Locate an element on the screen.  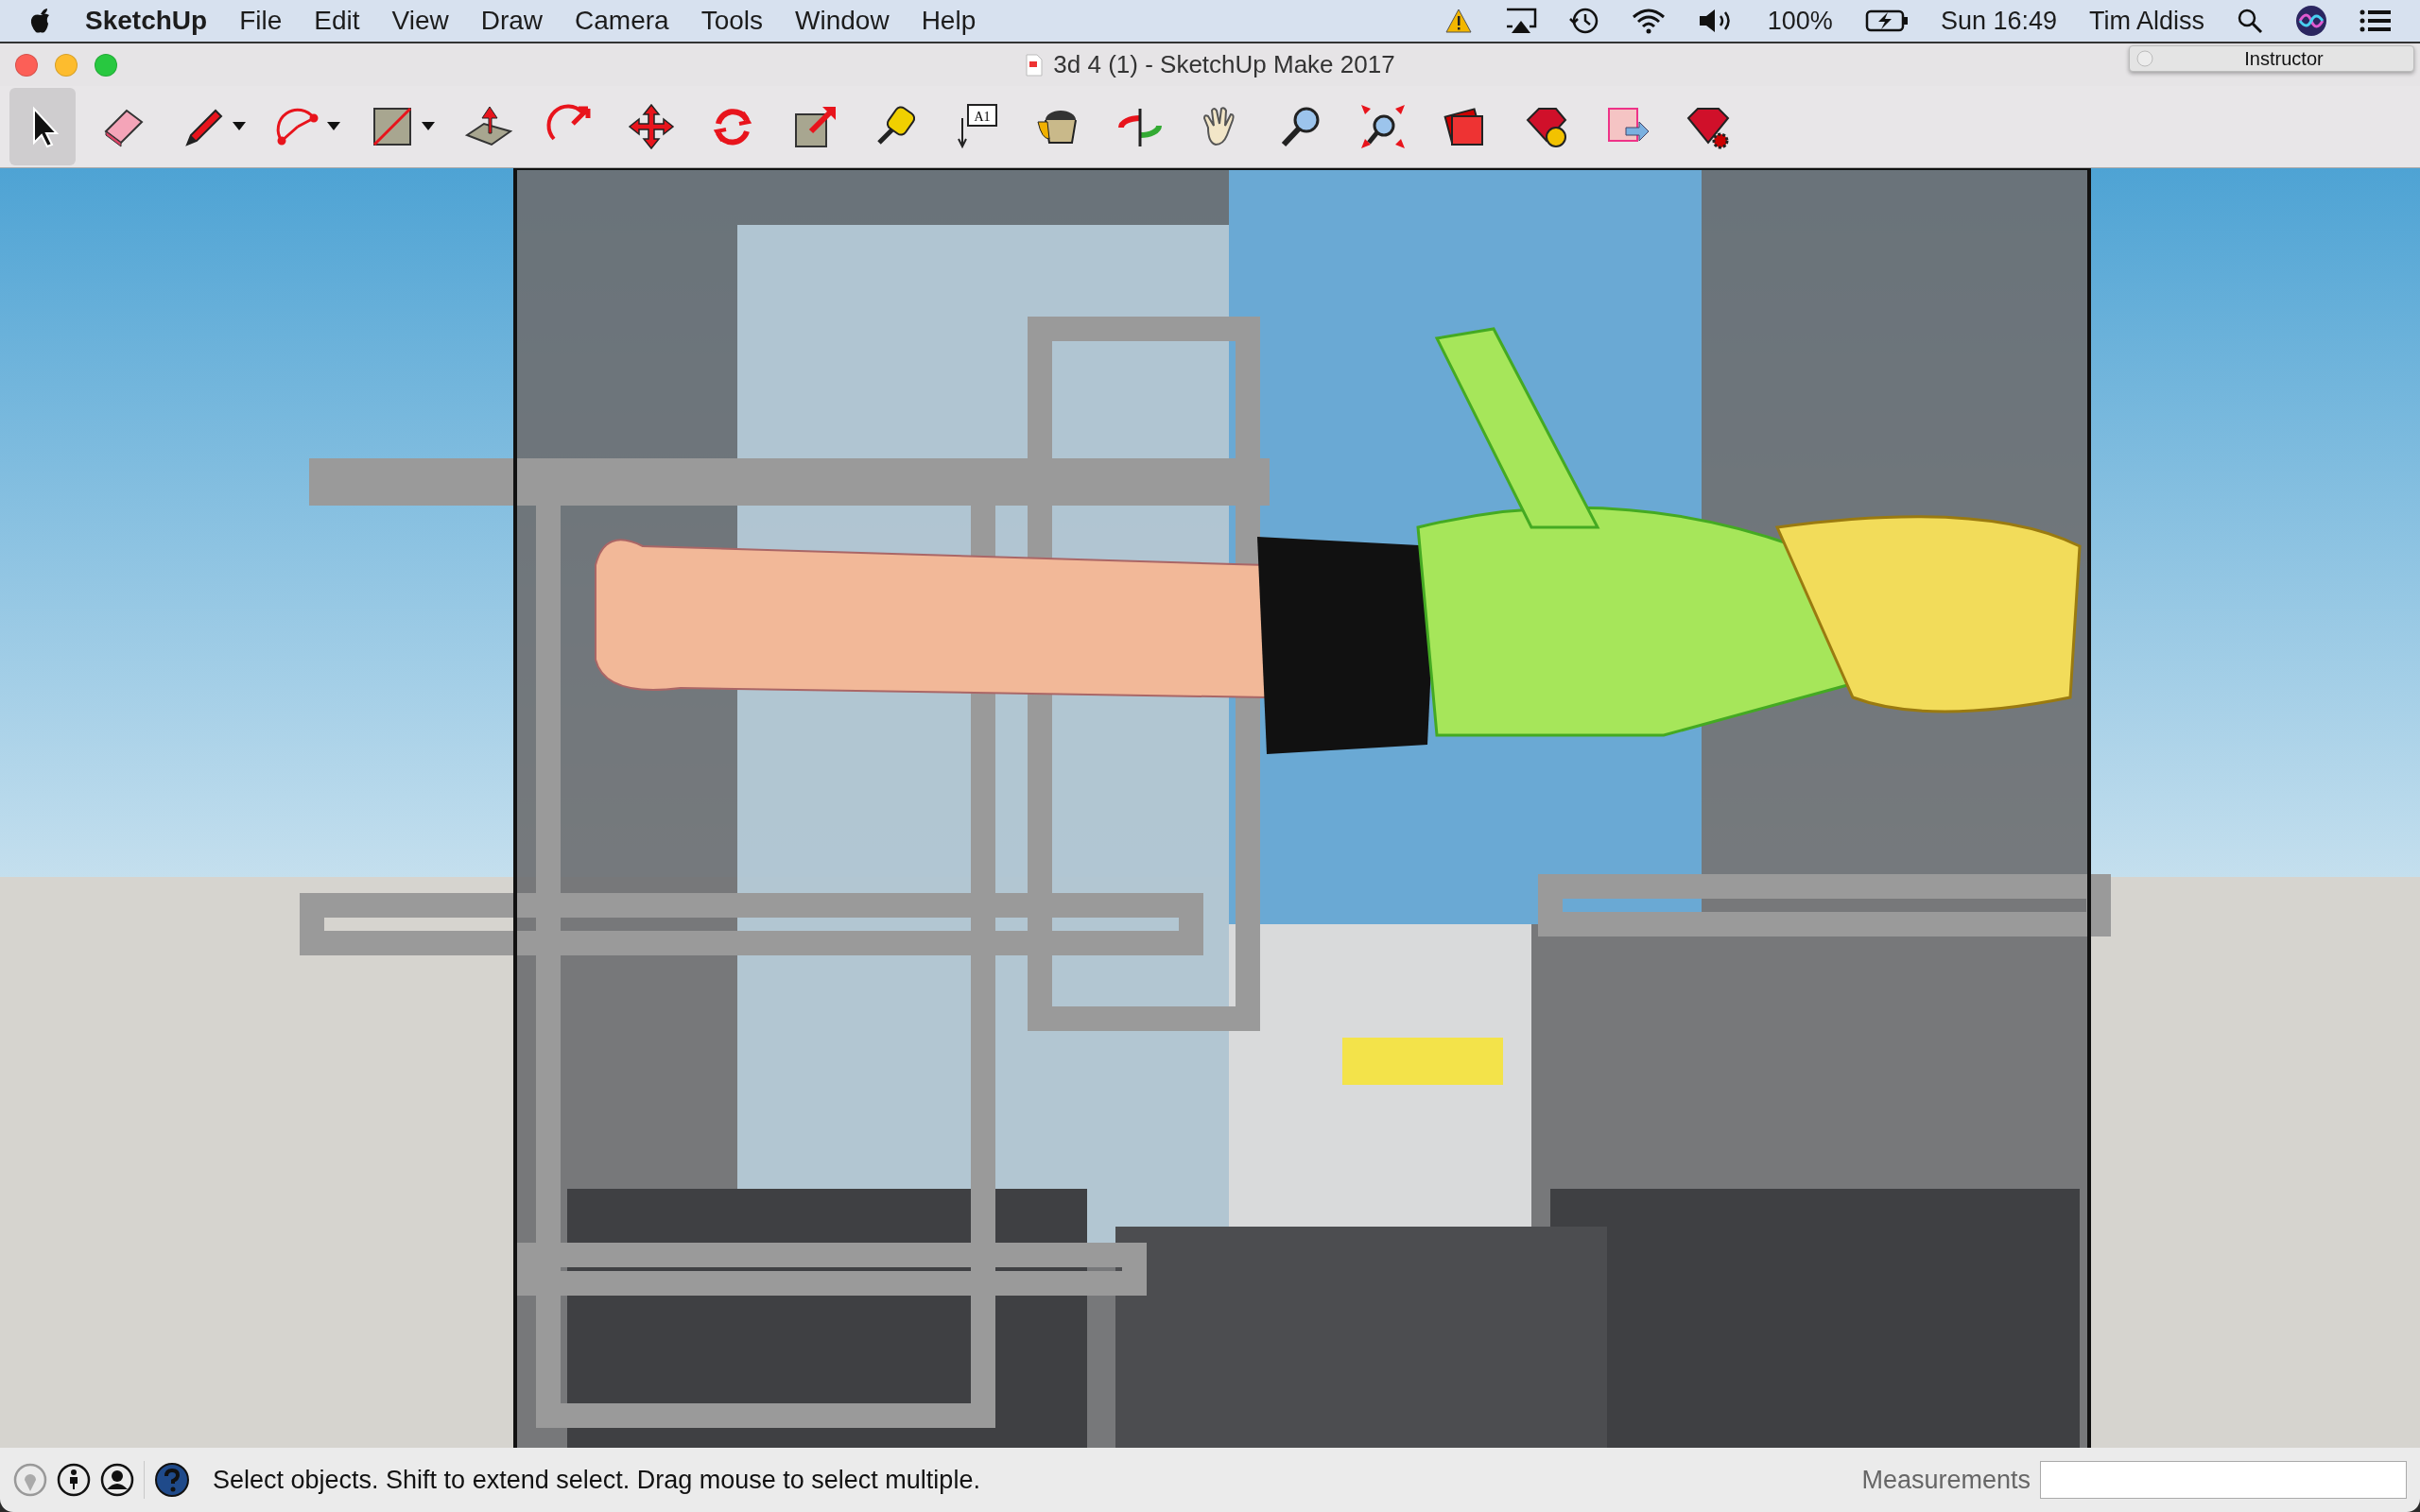
battery-percentage: 100% is located at coordinates (1800, 21).